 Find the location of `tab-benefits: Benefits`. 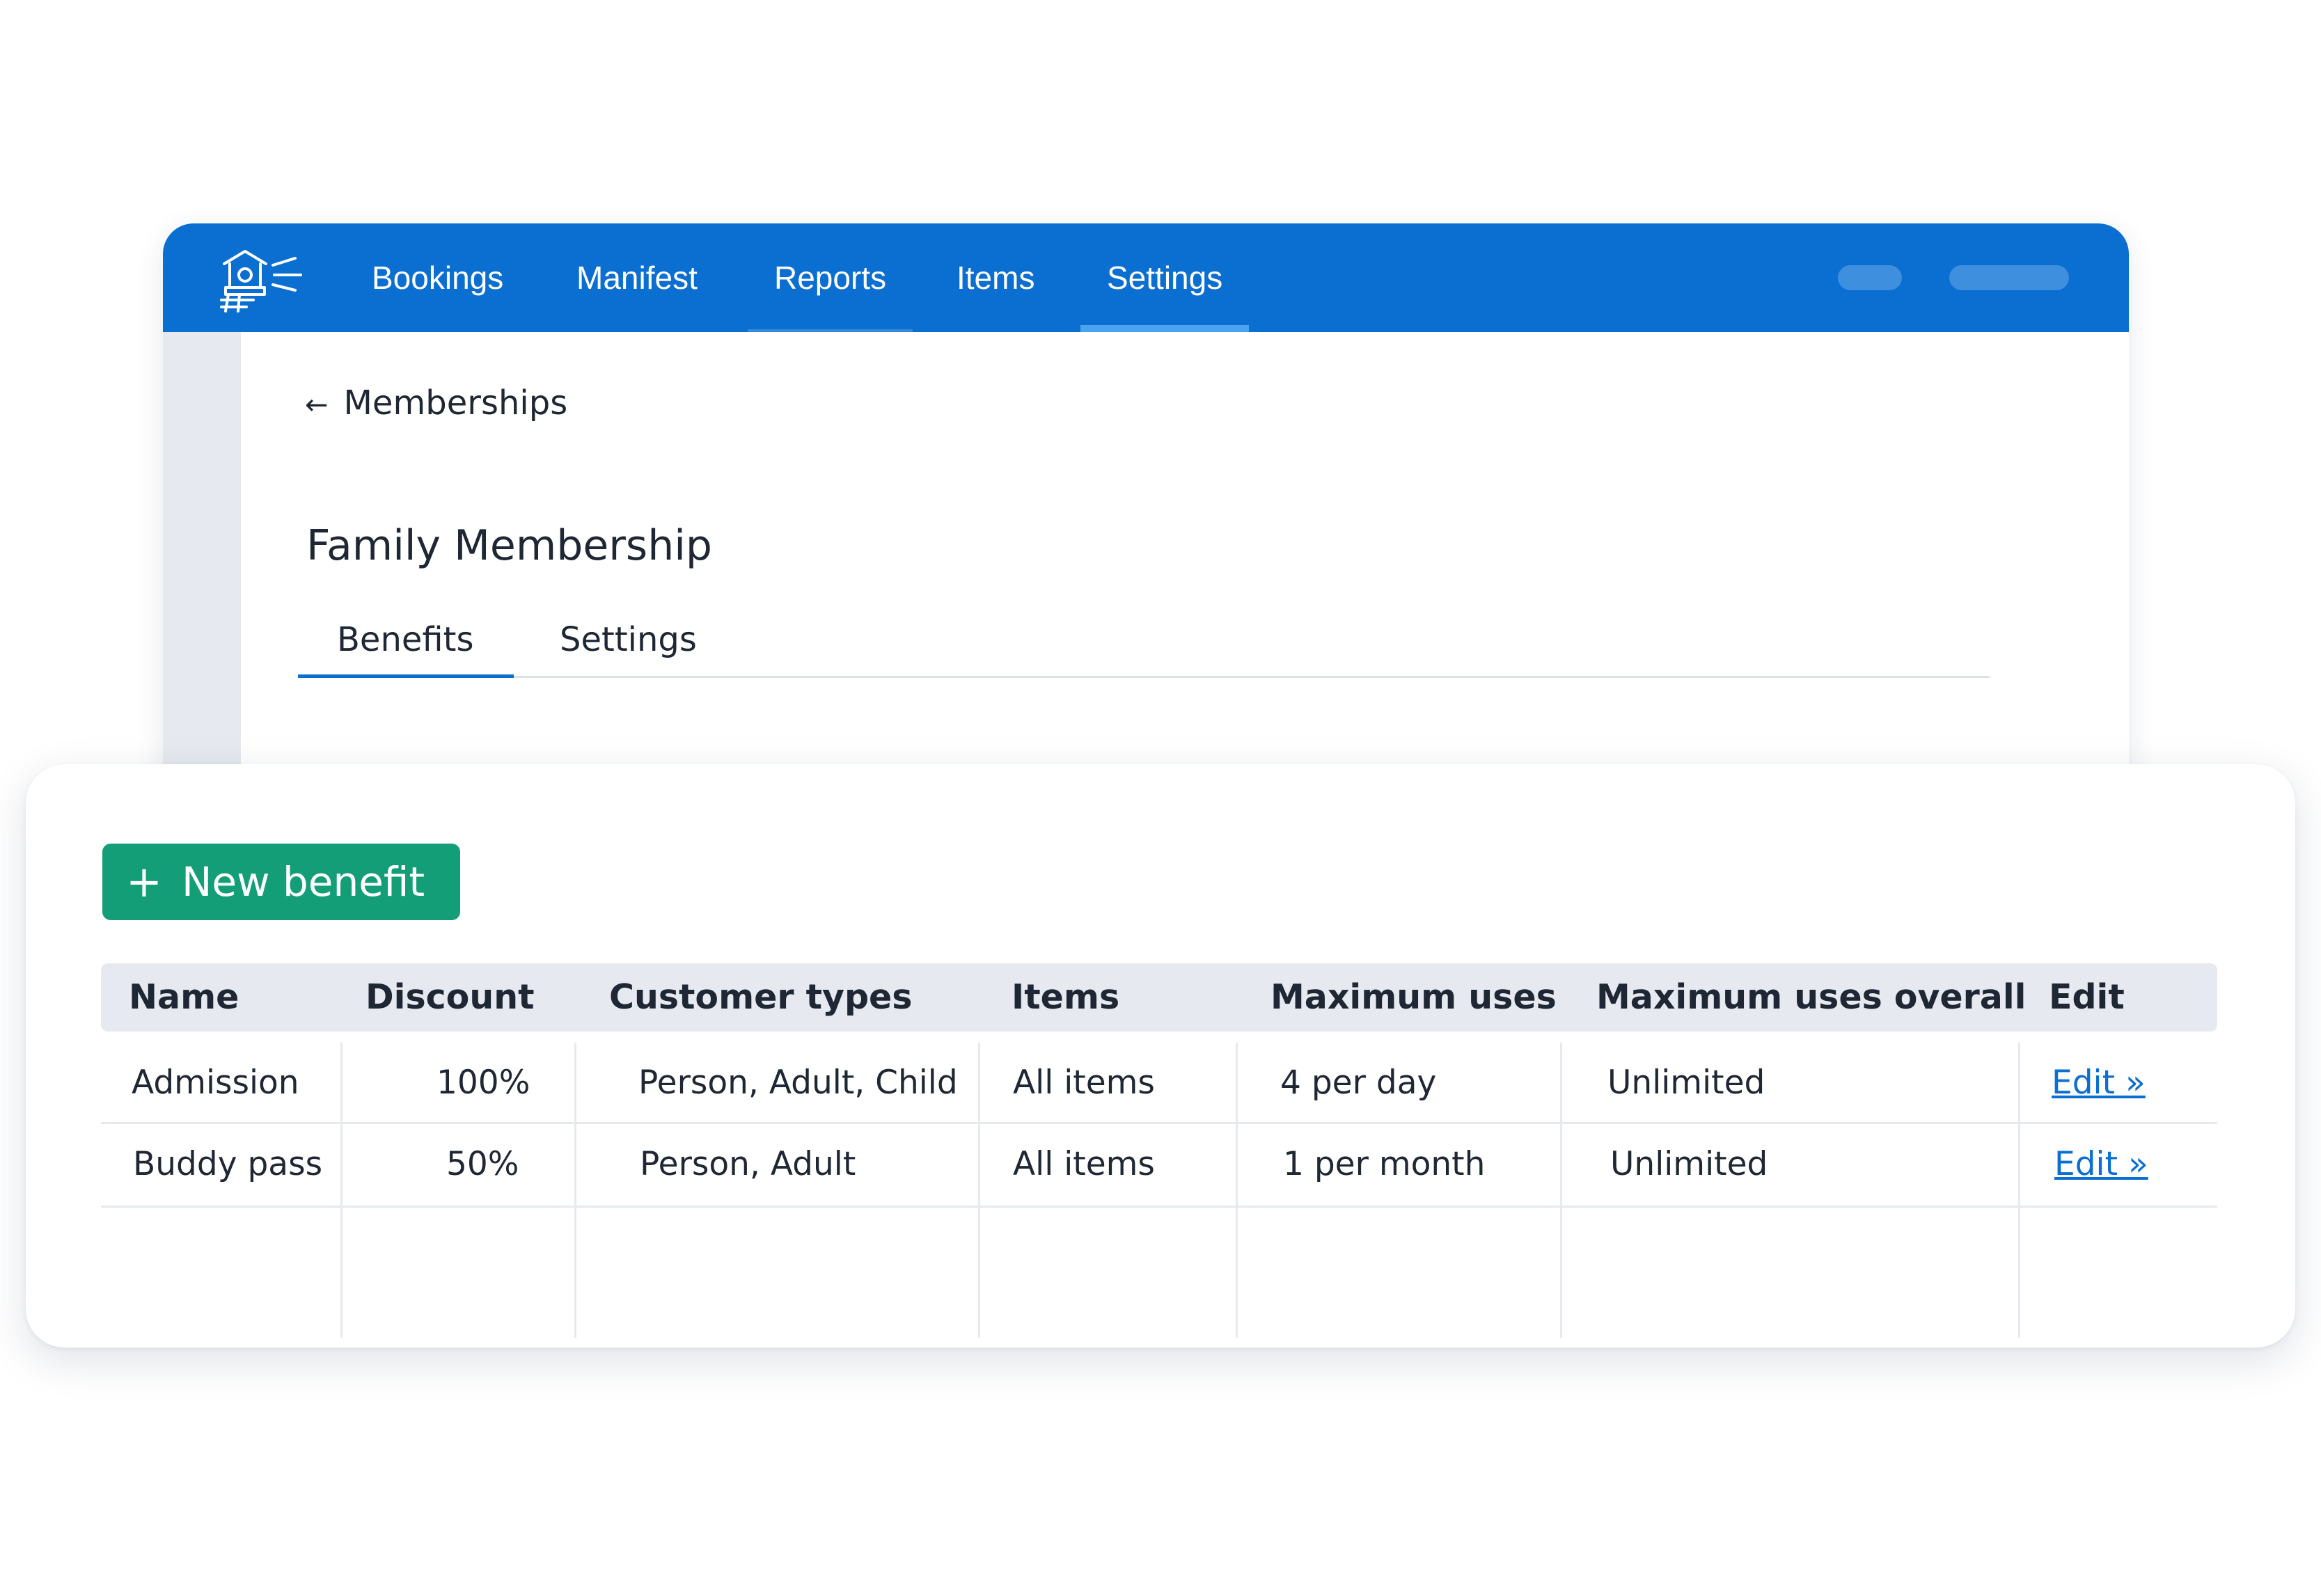

tab-benefits: Benefits is located at coordinates (406, 649).